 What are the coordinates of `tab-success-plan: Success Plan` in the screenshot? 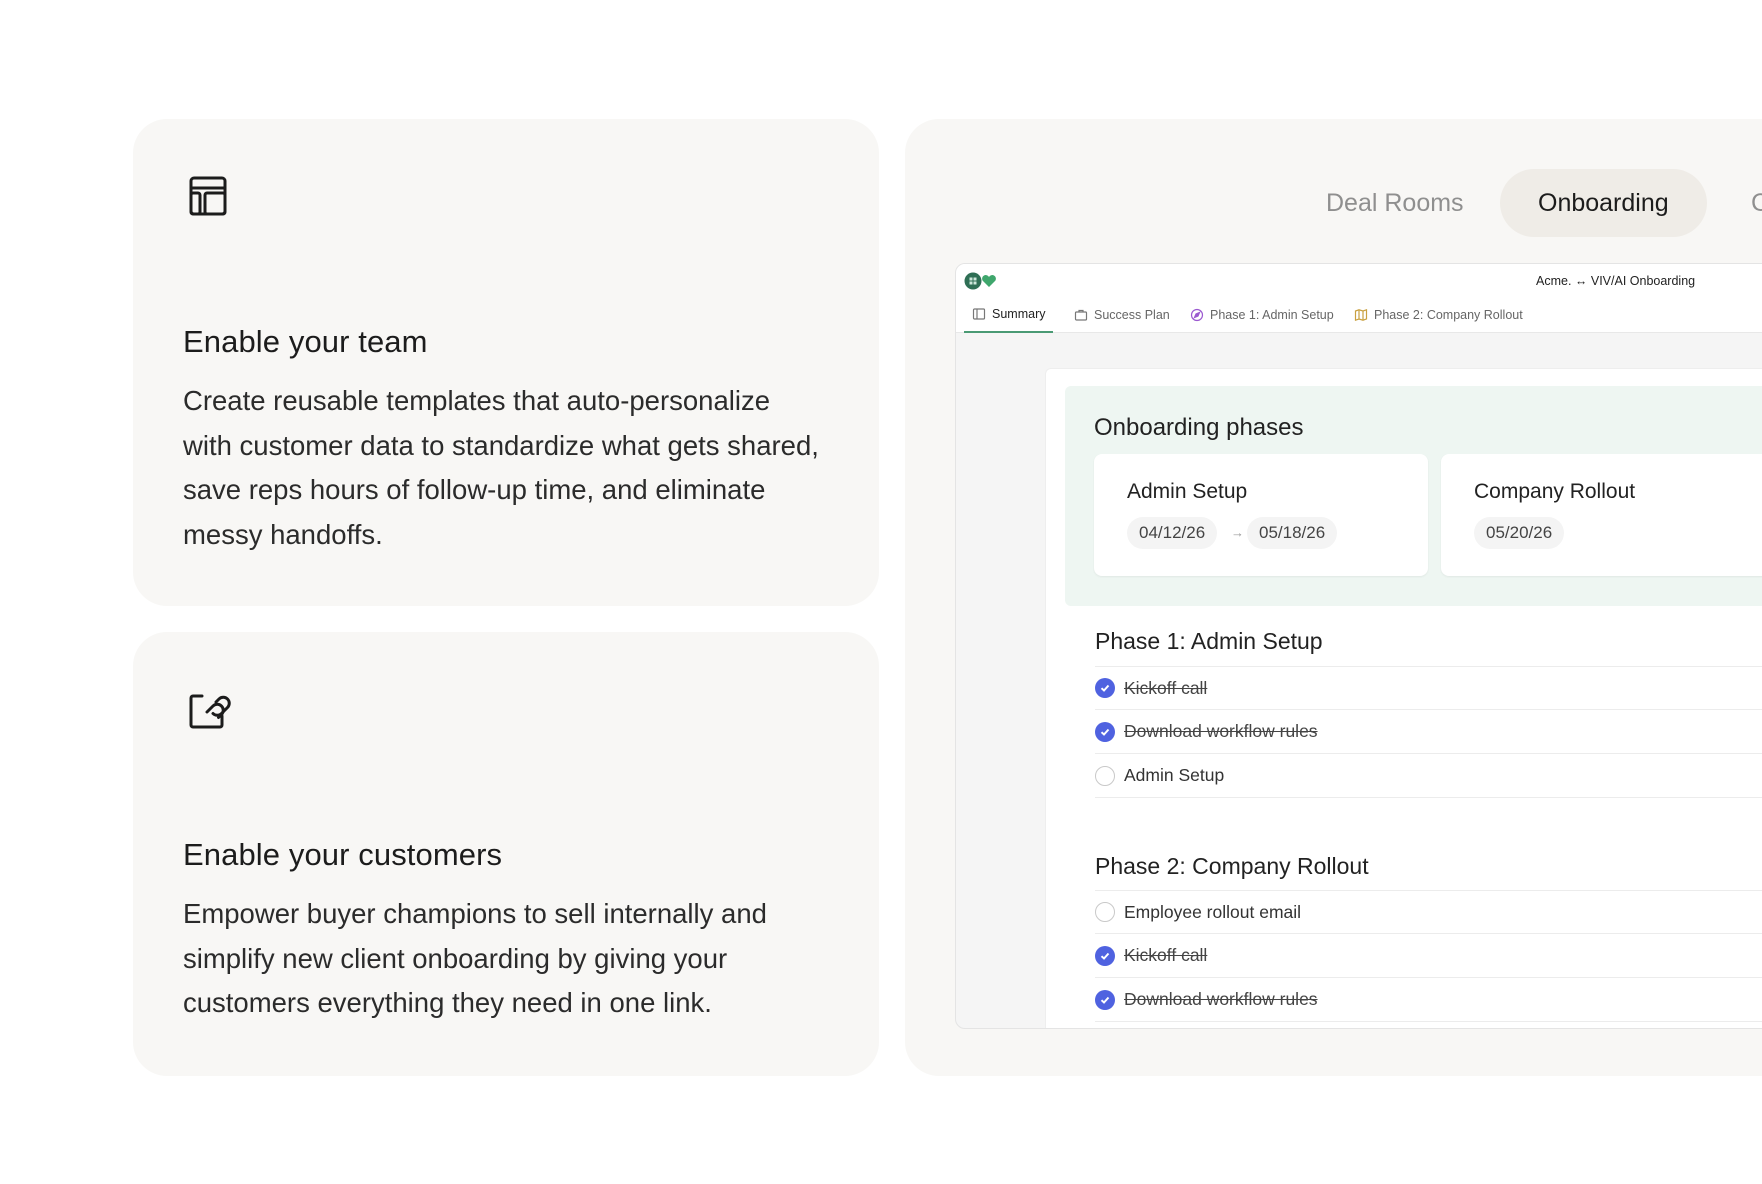 It's located at (1122, 315).